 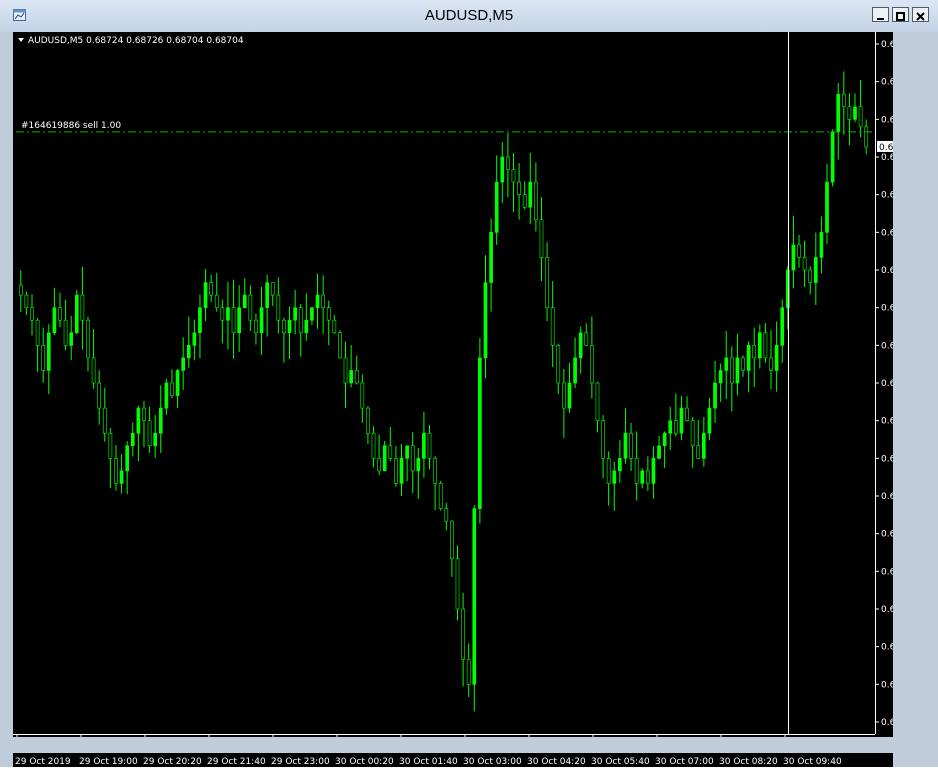 I want to click on restore-button, so click(x=900, y=14).